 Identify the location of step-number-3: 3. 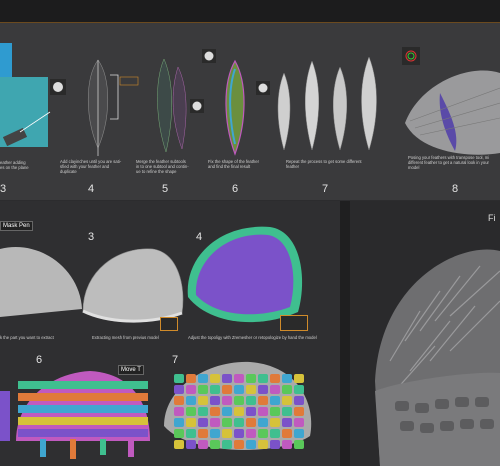
(3, 189).